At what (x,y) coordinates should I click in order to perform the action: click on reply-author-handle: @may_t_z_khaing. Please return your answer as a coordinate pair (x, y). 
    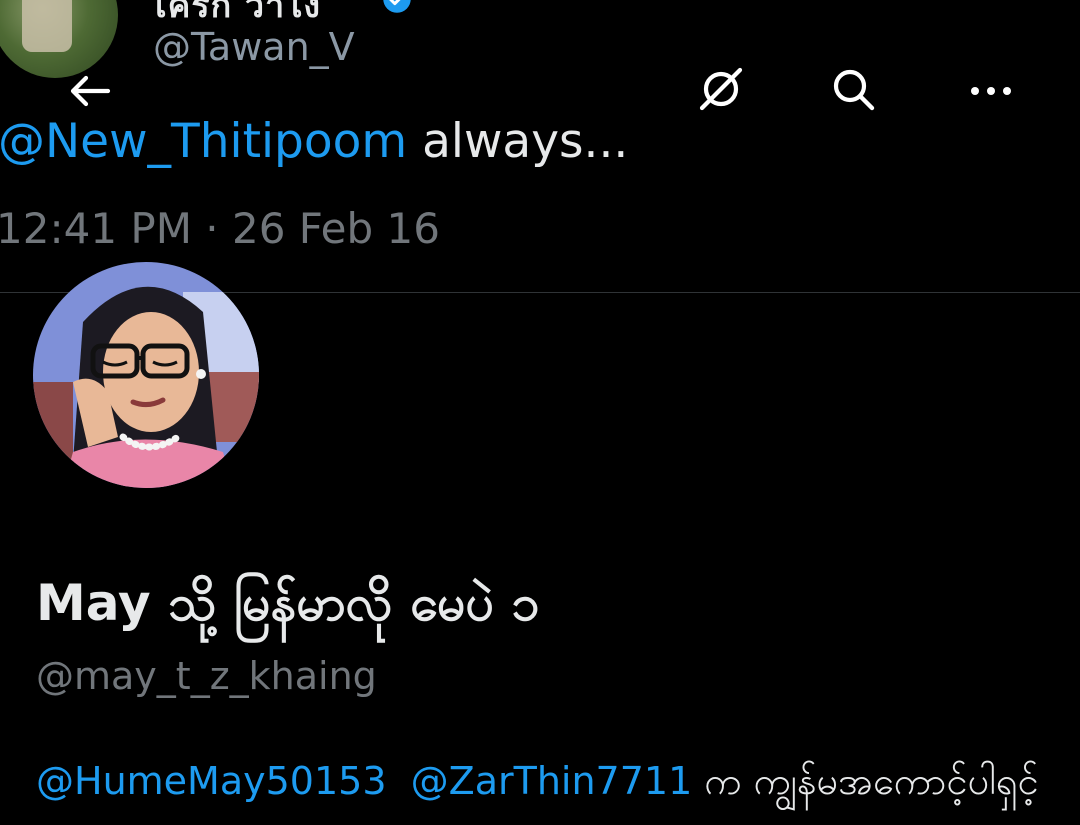
    Looking at the image, I should click on (206, 676).